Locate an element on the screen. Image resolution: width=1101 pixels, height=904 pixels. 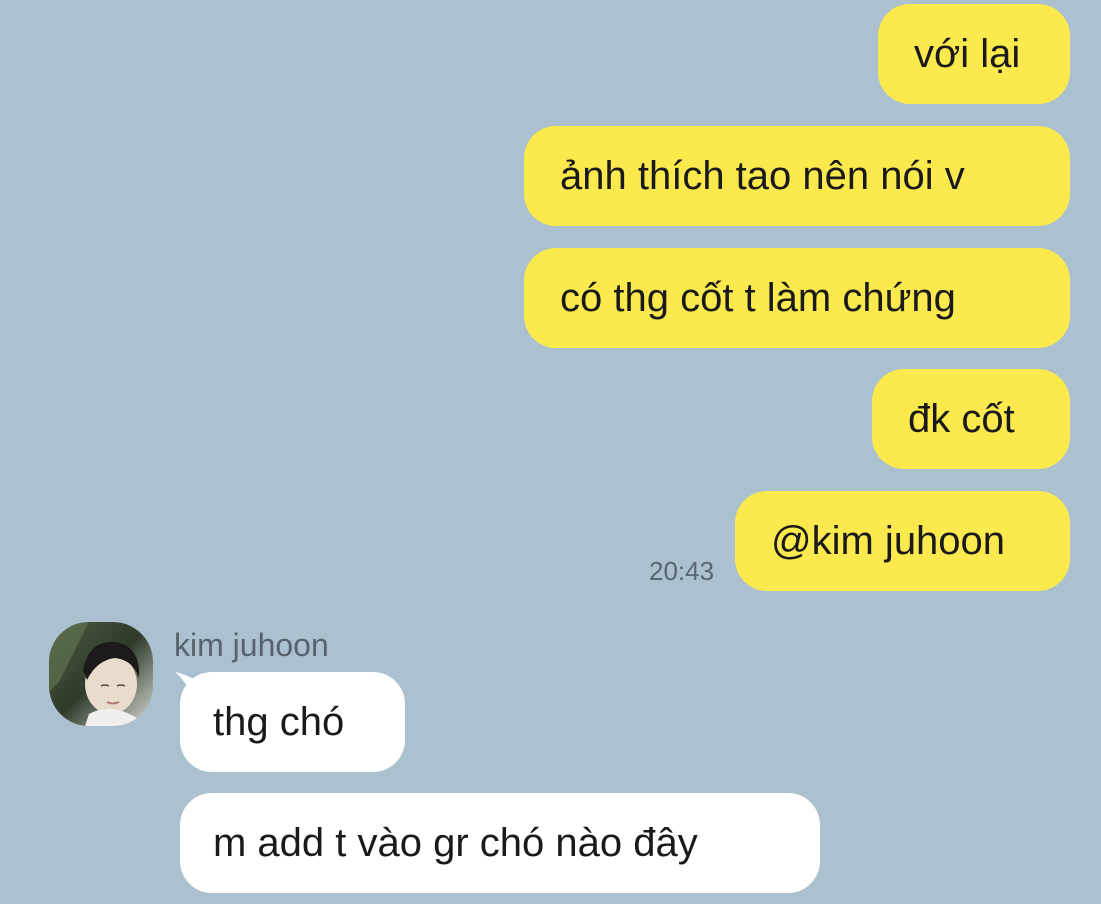
sent-message-bubble: đk cốt is located at coordinates (971, 419).